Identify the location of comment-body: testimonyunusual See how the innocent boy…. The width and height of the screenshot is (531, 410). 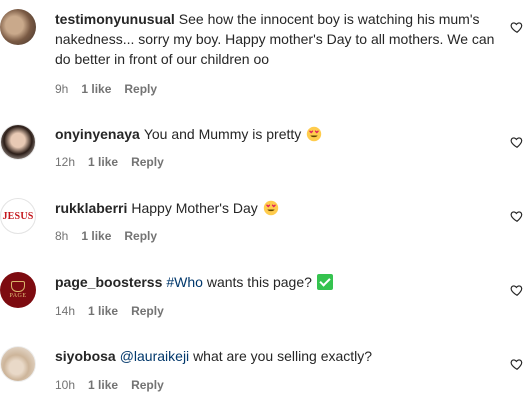
(275, 39).